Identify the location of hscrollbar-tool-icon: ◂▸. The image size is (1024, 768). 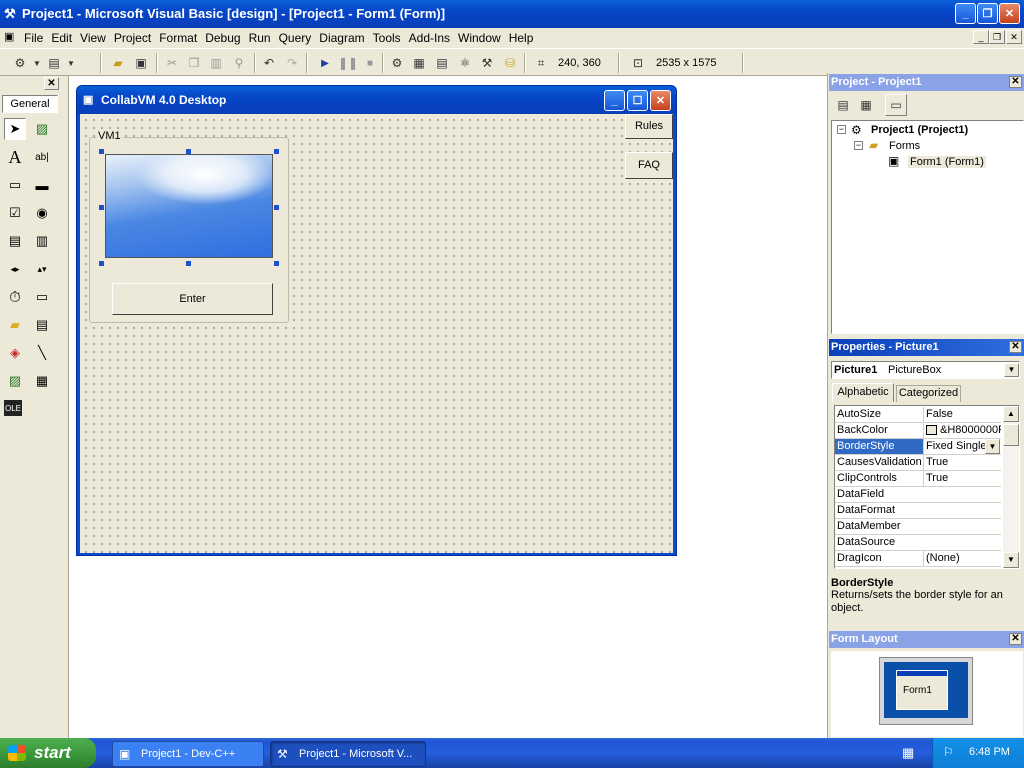
(15, 269).